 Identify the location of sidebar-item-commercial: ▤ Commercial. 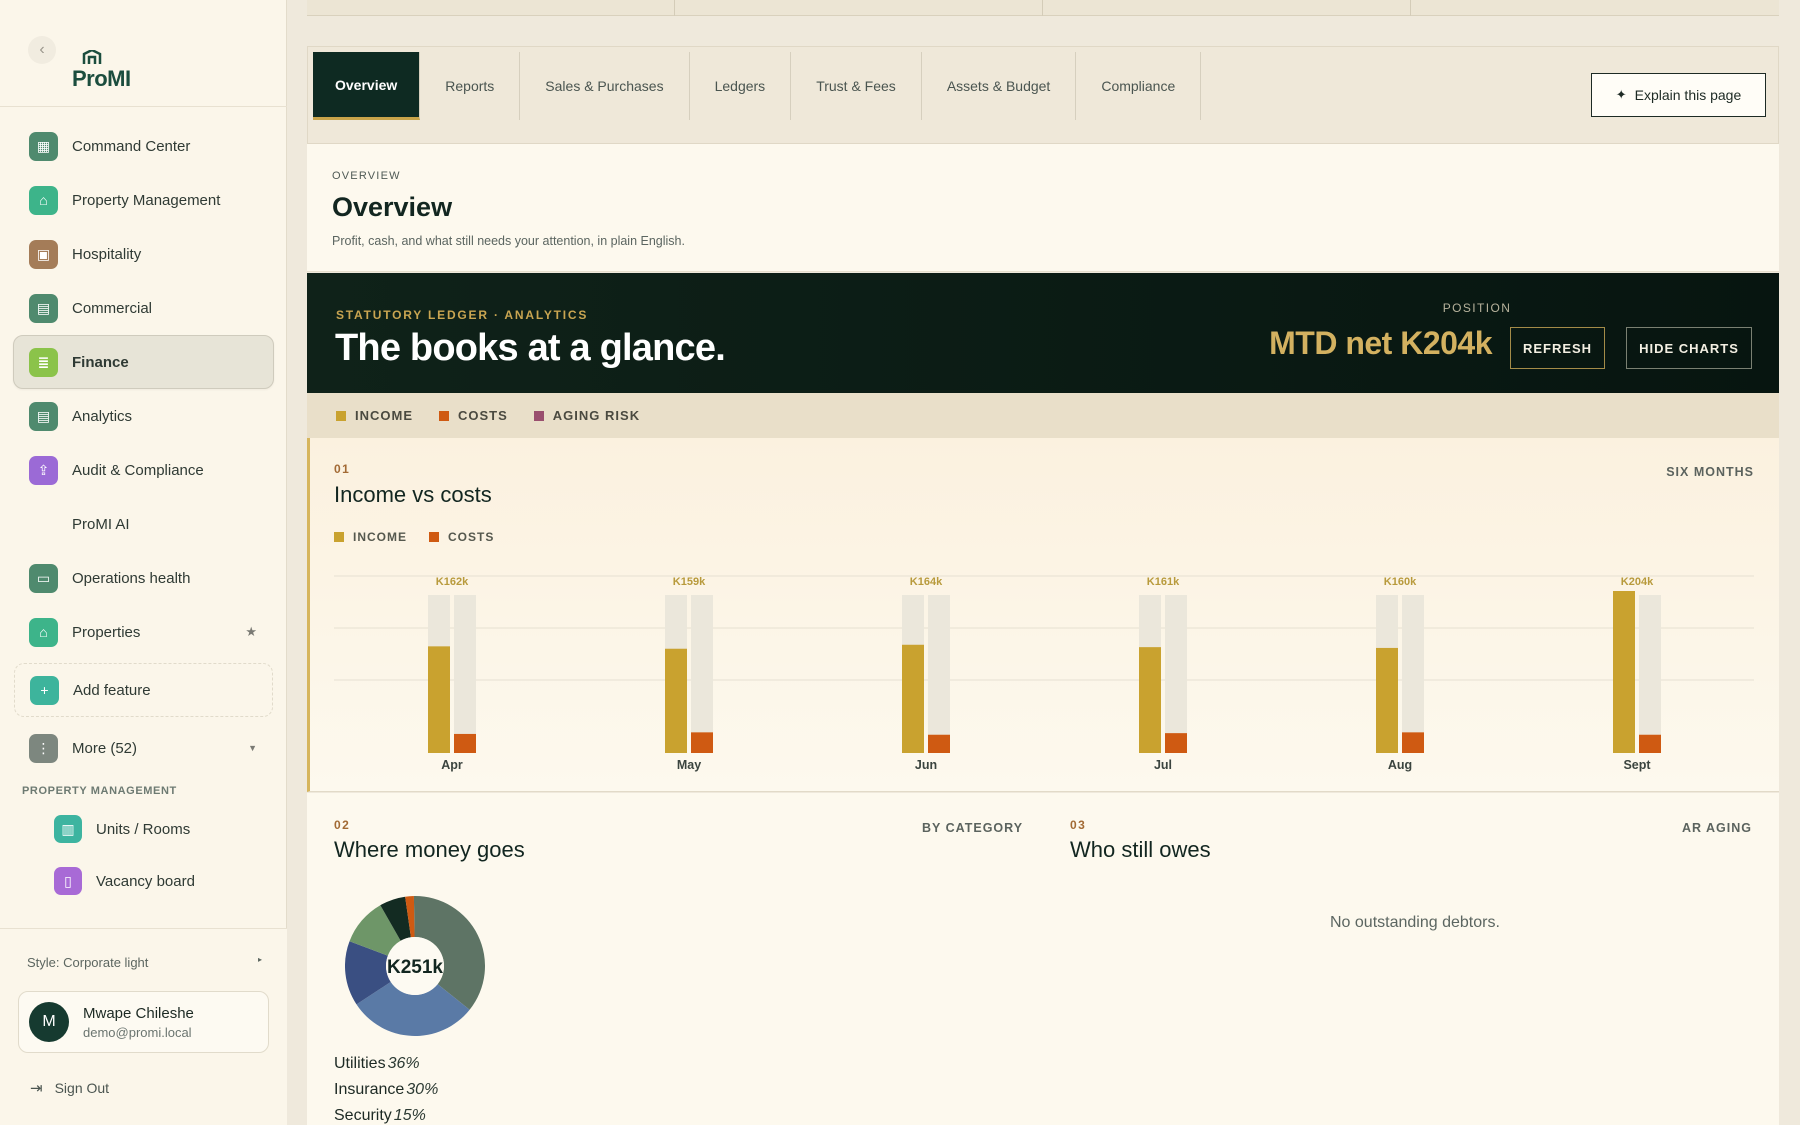
(143, 308).